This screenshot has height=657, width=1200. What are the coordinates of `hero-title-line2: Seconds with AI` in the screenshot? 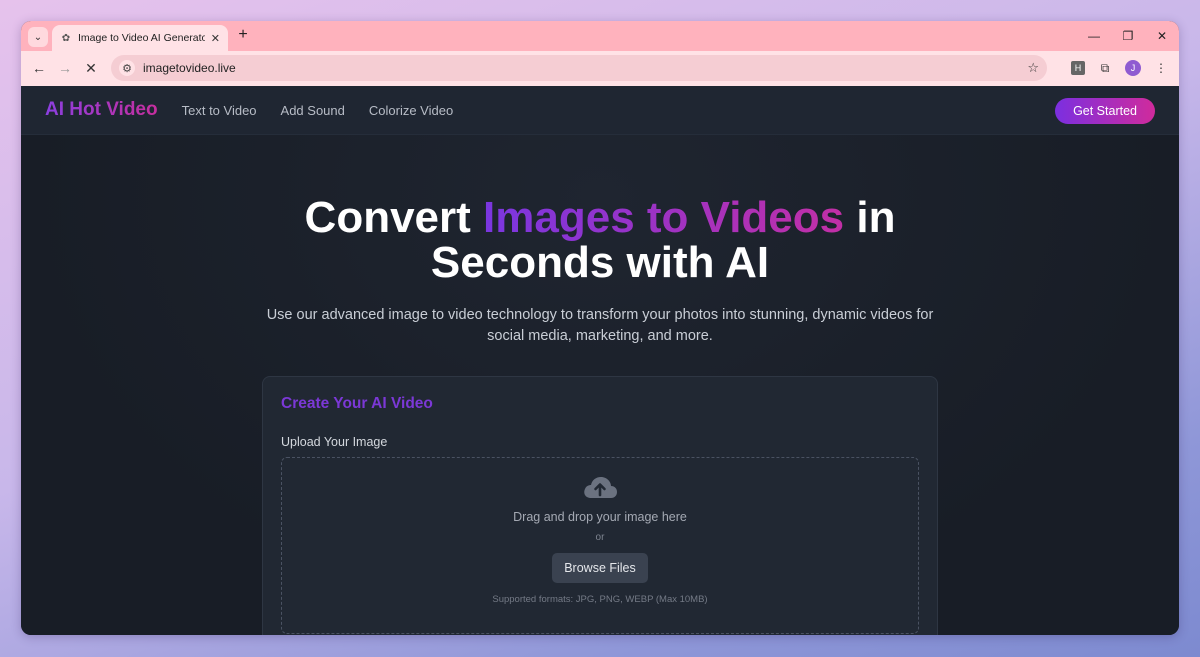 It's located at (600, 262).